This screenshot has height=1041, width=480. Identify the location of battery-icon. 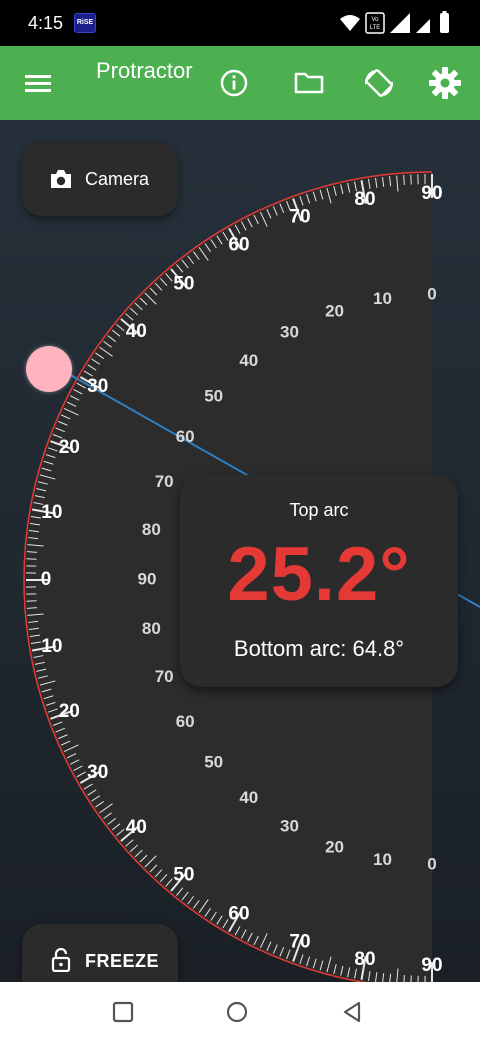
(444, 22).